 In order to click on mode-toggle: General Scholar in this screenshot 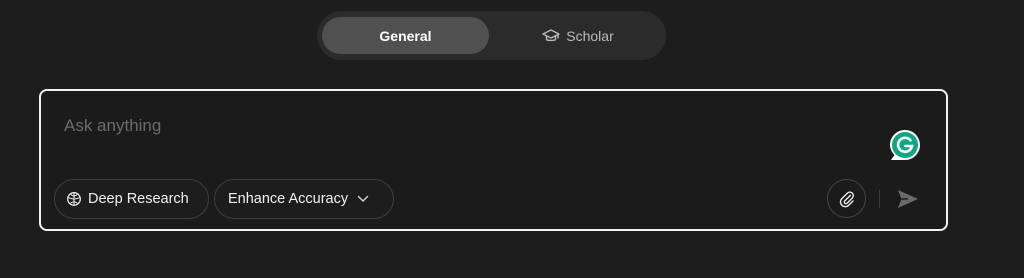, I will do `click(491, 35)`.